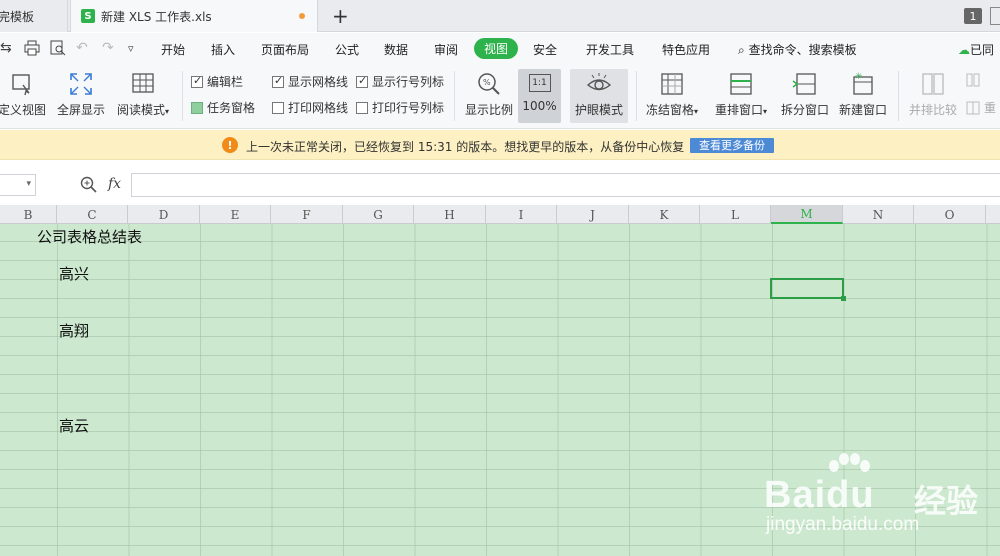 Image resolution: width=1000 pixels, height=556 pixels. Describe the element at coordinates (131, 48) in the screenshot. I see `customize-dropdown-icon: ▿` at that location.